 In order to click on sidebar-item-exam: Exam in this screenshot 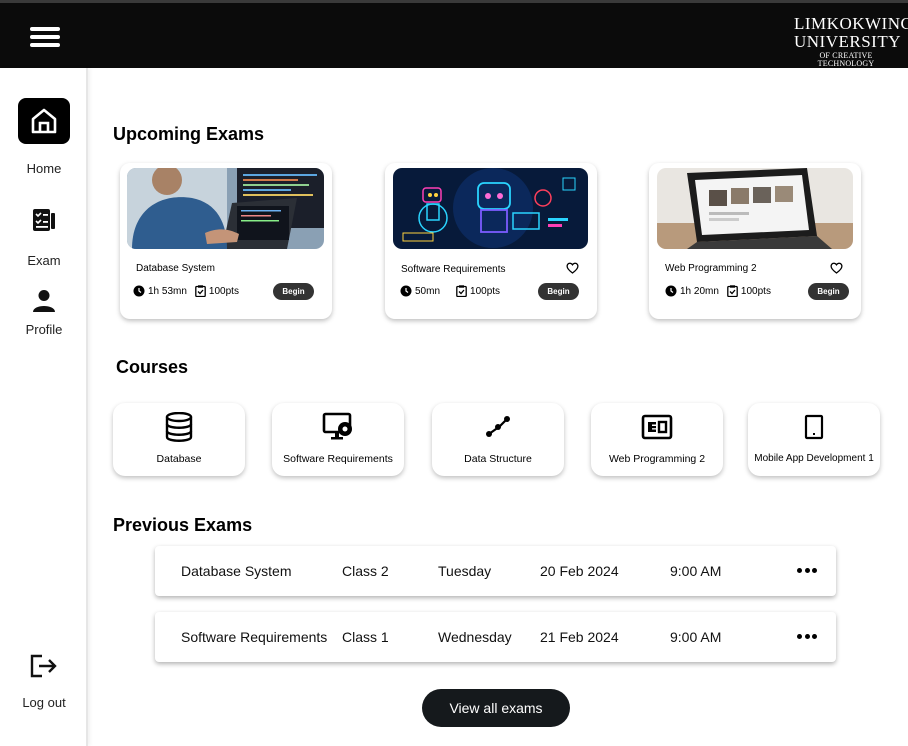, I will do `click(44, 238)`.